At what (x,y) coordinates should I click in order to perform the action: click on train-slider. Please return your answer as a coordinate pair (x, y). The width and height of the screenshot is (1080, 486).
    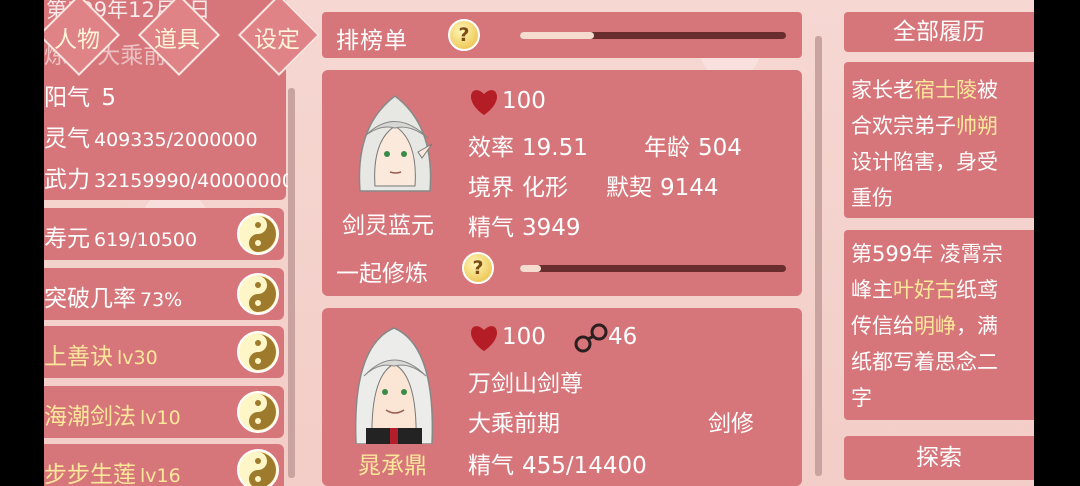
    Looking at the image, I should click on (653, 268).